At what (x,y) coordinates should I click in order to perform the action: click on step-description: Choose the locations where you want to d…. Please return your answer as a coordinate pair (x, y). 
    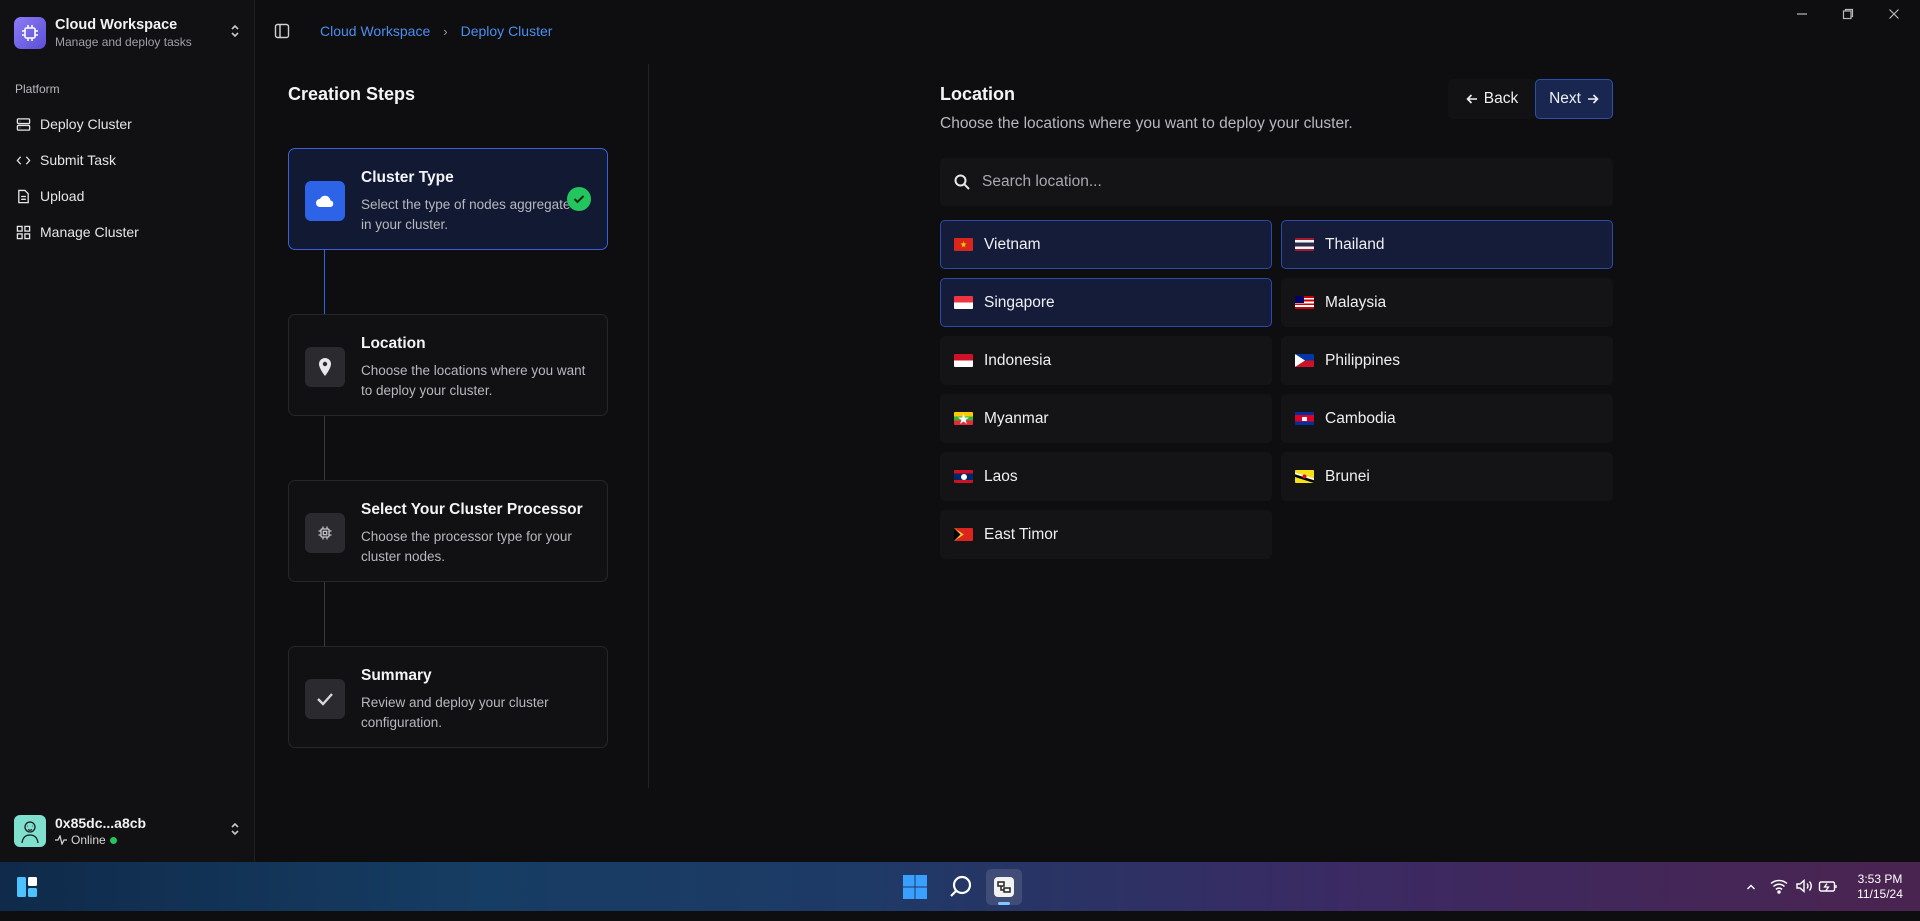
    Looking at the image, I should click on (473, 380).